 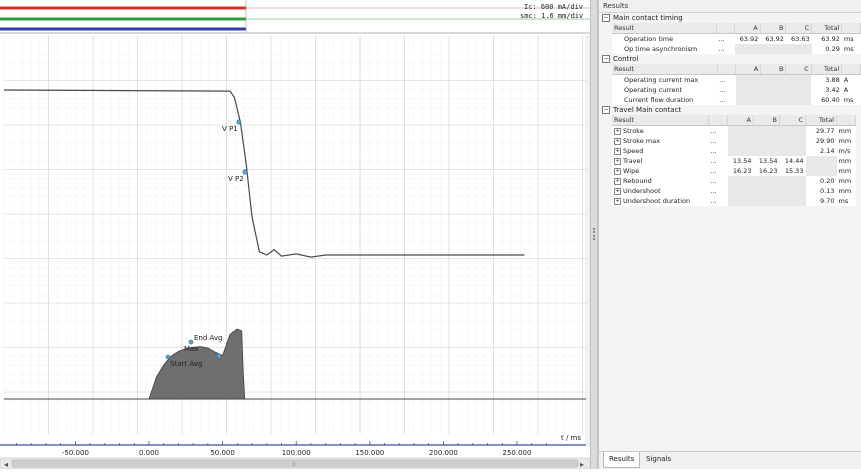 I want to click on phase-a-value, so click(x=747, y=49).